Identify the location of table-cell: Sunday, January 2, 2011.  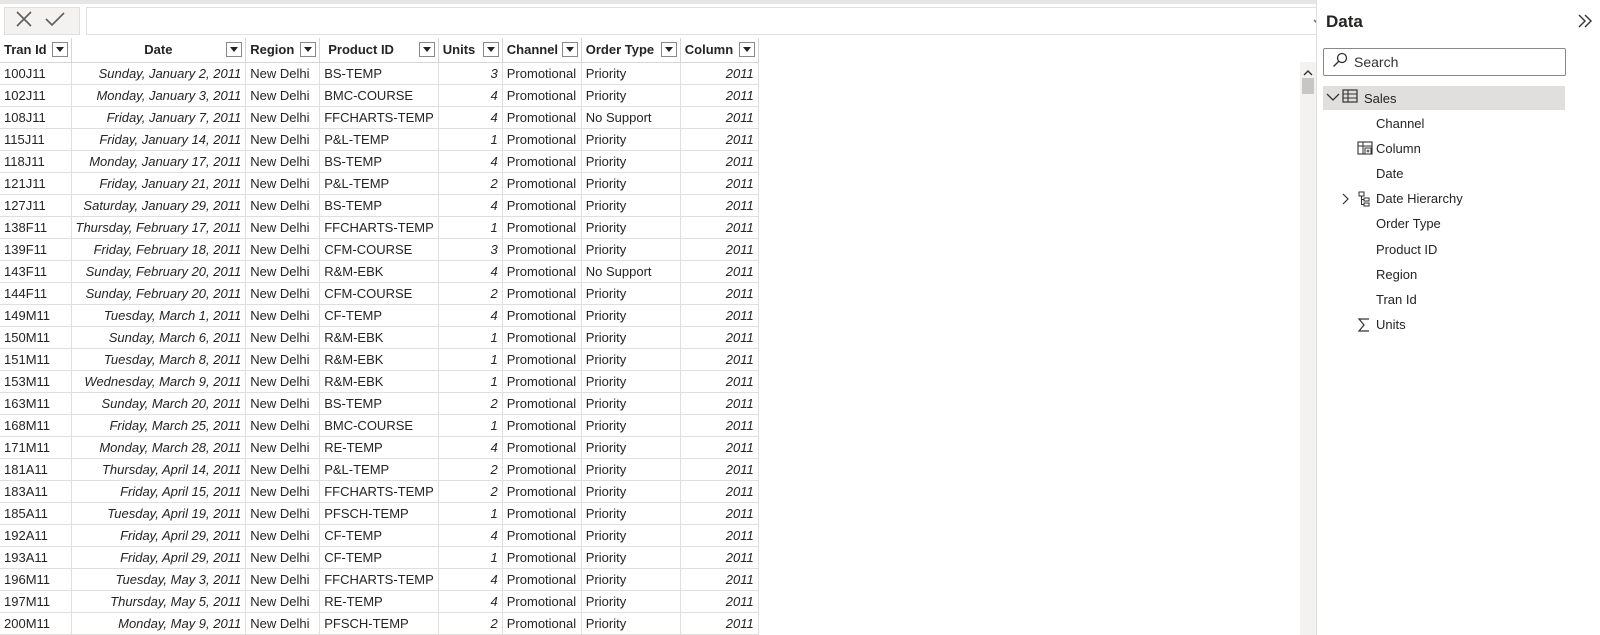
(159, 73).